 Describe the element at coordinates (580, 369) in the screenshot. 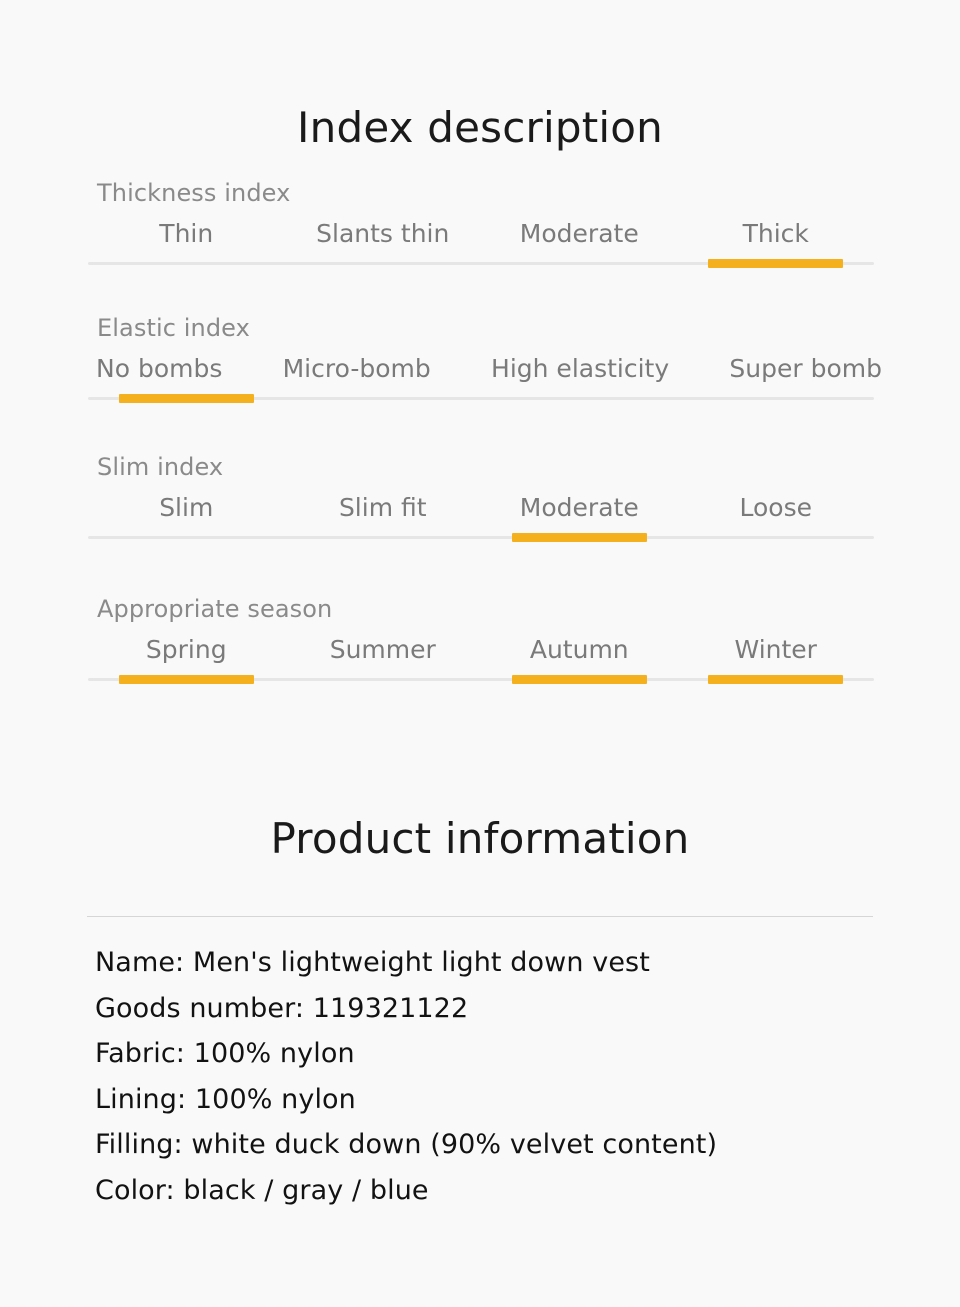

I see `index-option: High elasticity` at that location.